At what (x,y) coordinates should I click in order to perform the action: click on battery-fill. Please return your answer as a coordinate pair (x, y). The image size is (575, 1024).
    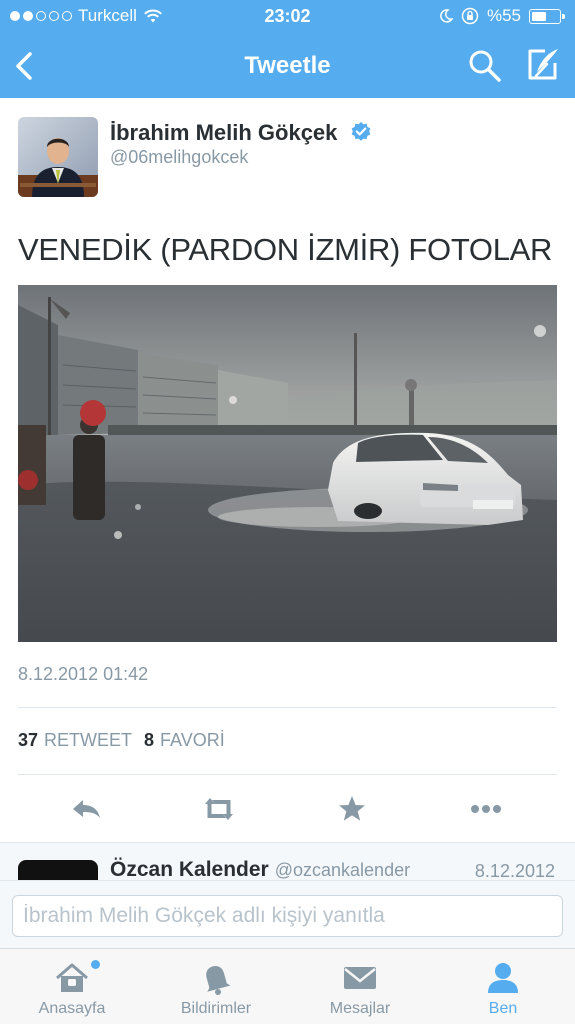
    Looking at the image, I should click on (539, 16).